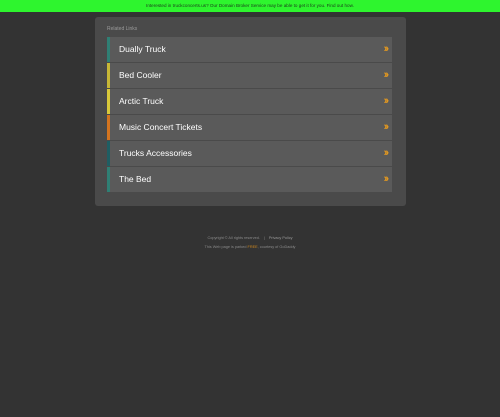  I want to click on link-label: Dually Truck, so click(142, 49).